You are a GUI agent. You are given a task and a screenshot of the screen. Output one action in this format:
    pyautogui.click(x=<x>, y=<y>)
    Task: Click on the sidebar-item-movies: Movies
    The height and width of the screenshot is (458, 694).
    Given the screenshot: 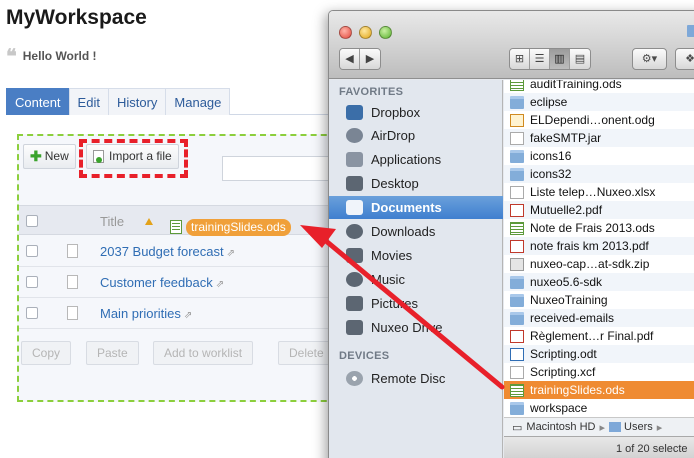 What is the action you would take?
    pyautogui.click(x=416, y=255)
    